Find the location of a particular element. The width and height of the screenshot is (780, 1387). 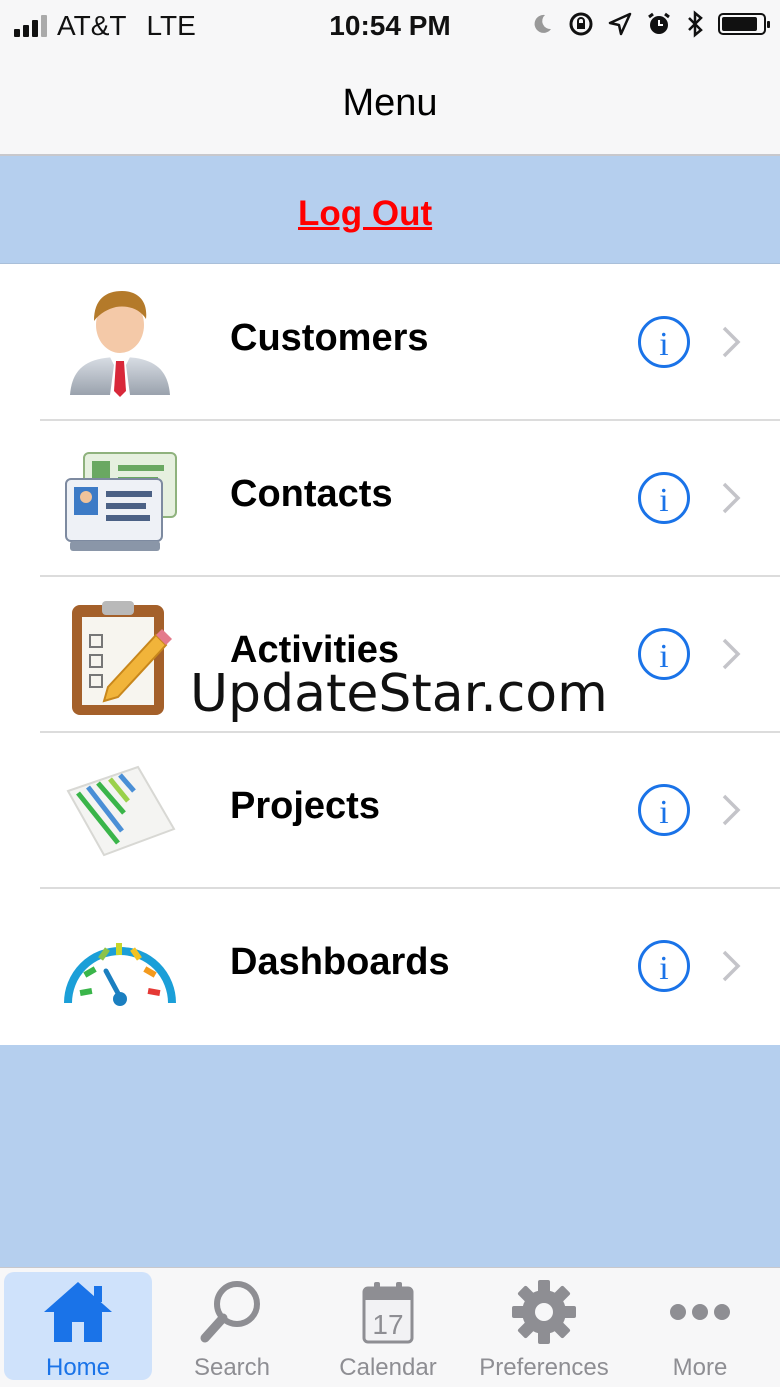

tab-preferences: Preferences is located at coordinates (544, 1326).